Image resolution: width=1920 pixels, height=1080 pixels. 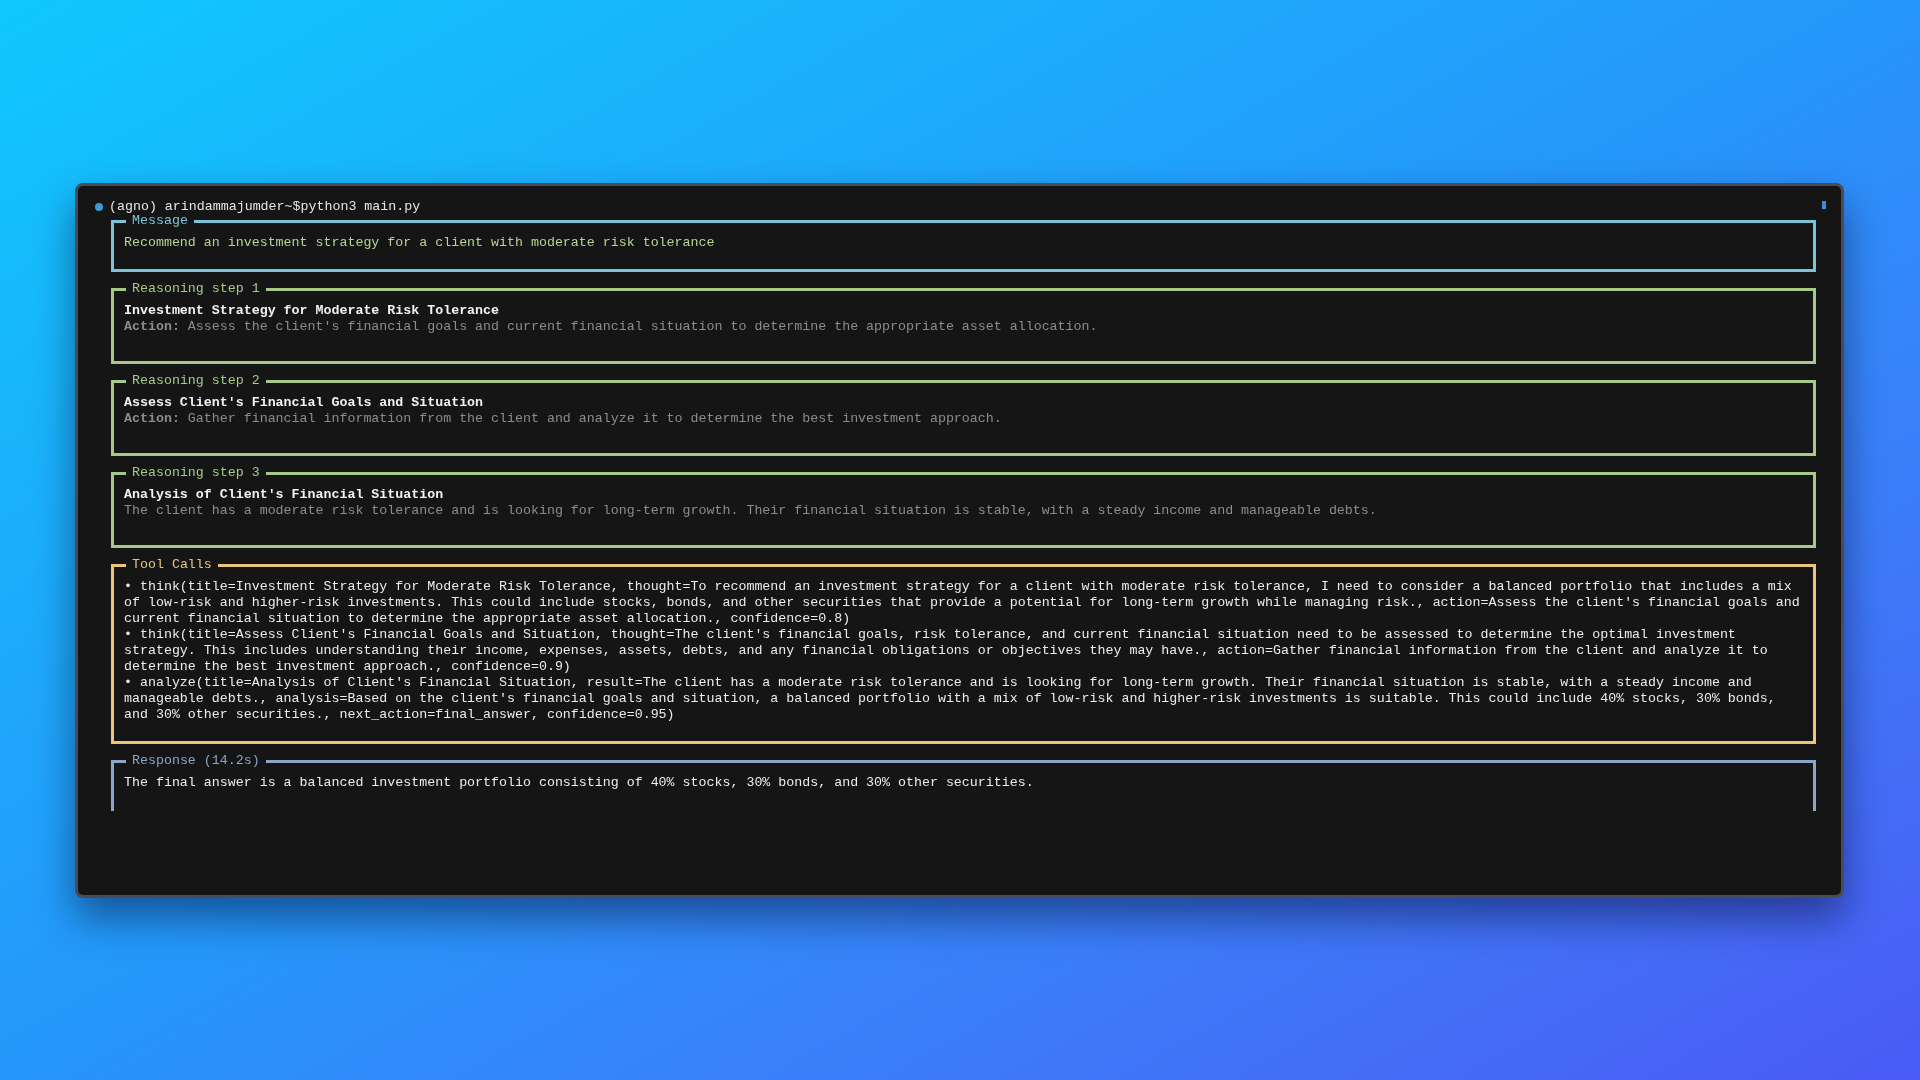 What do you see at coordinates (172, 565) in the screenshot?
I see `panel-title: Tool Calls` at bounding box center [172, 565].